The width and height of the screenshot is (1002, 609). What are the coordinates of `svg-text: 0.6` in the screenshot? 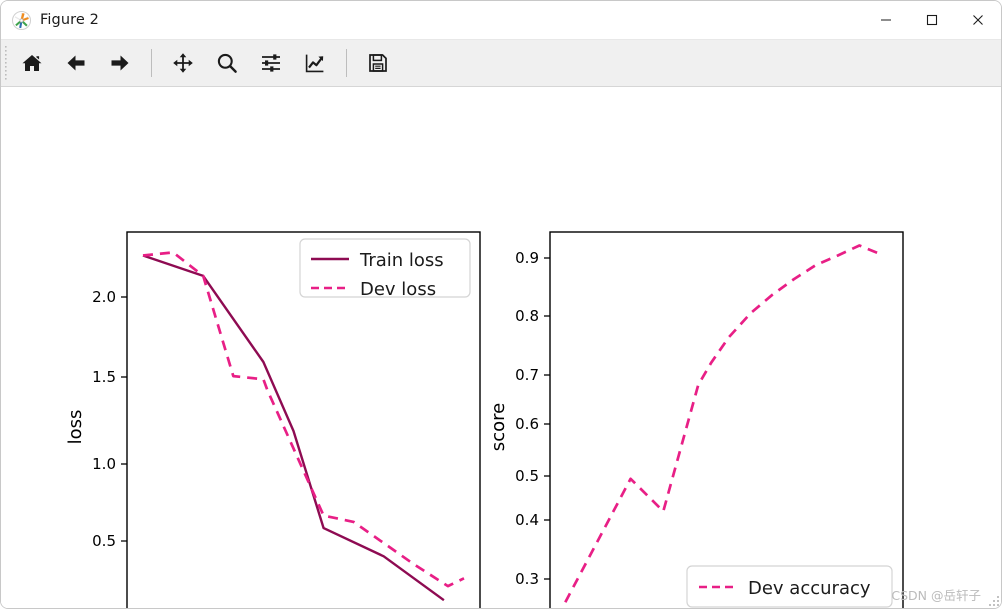 It's located at (527, 424).